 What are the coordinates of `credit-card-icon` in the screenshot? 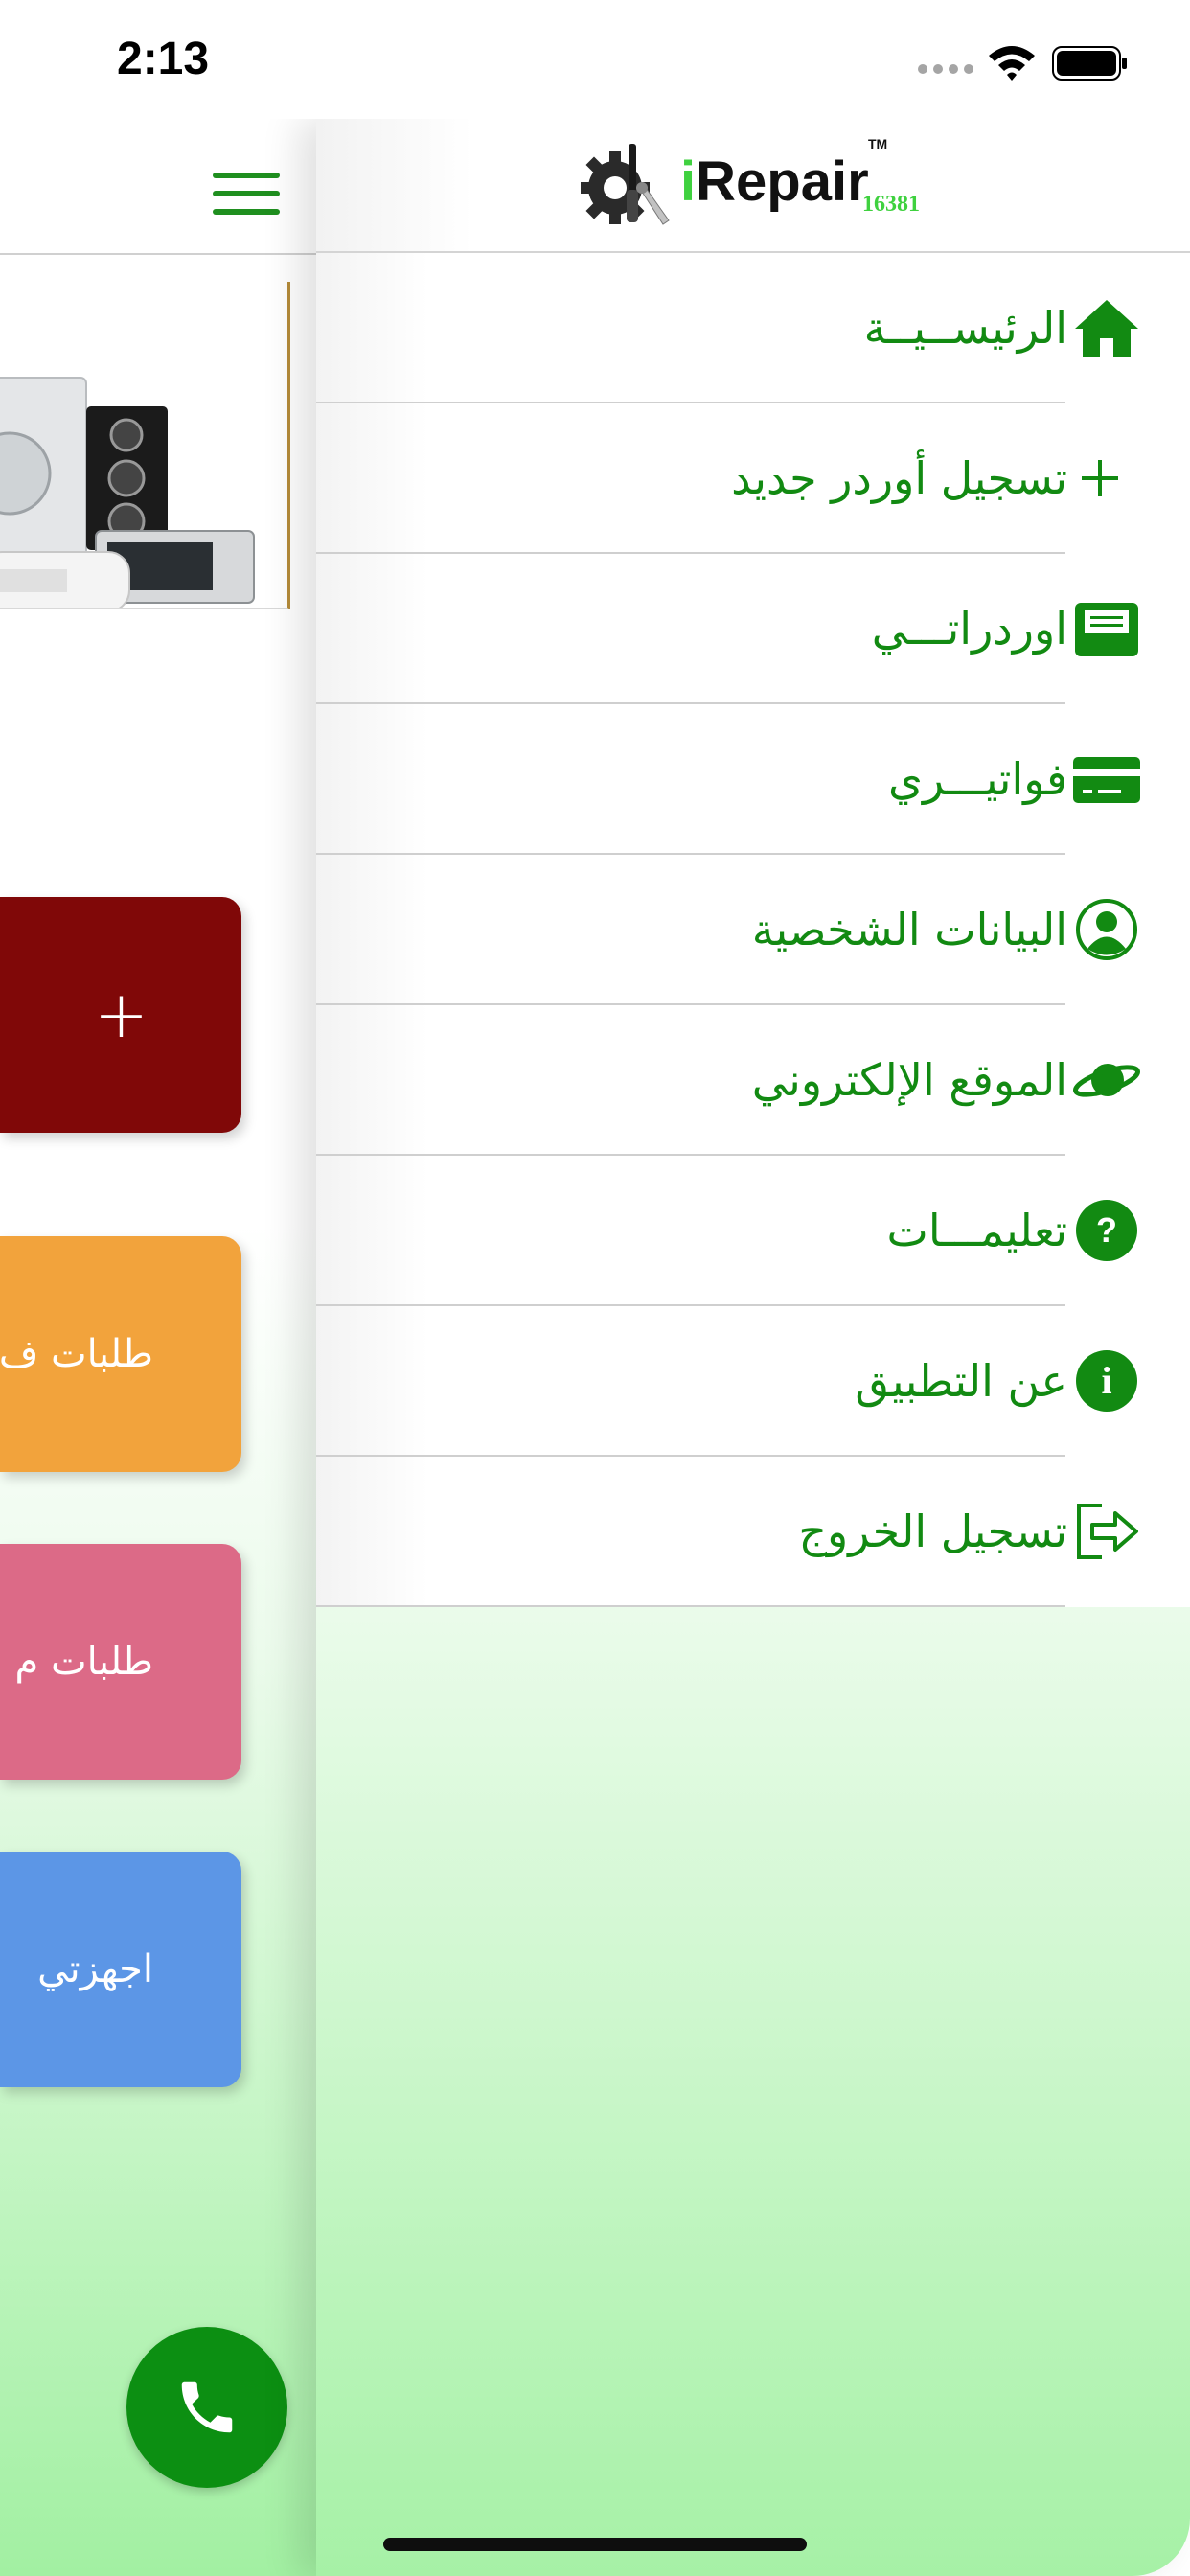 It's located at (1106, 780).